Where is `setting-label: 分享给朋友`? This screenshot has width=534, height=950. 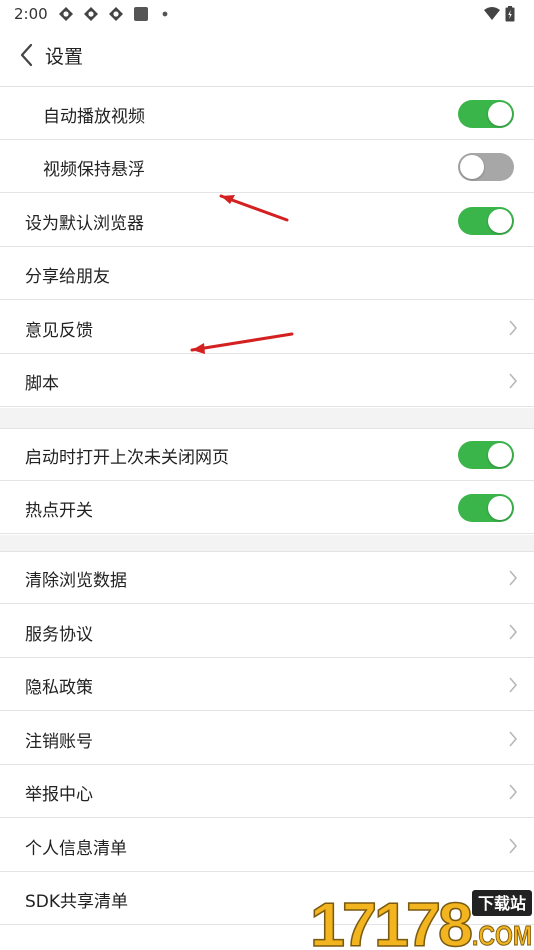
setting-label: 分享给朋友 is located at coordinates (67, 277).